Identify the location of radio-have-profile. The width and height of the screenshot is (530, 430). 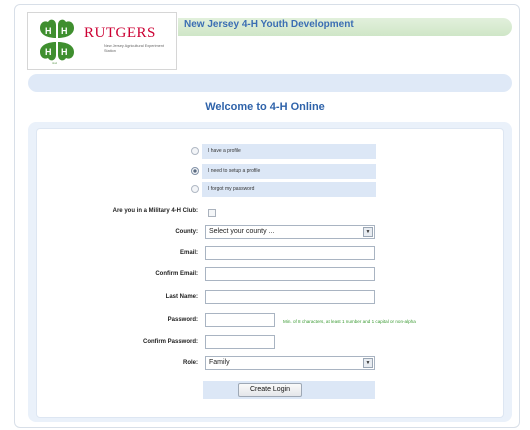
(195, 151).